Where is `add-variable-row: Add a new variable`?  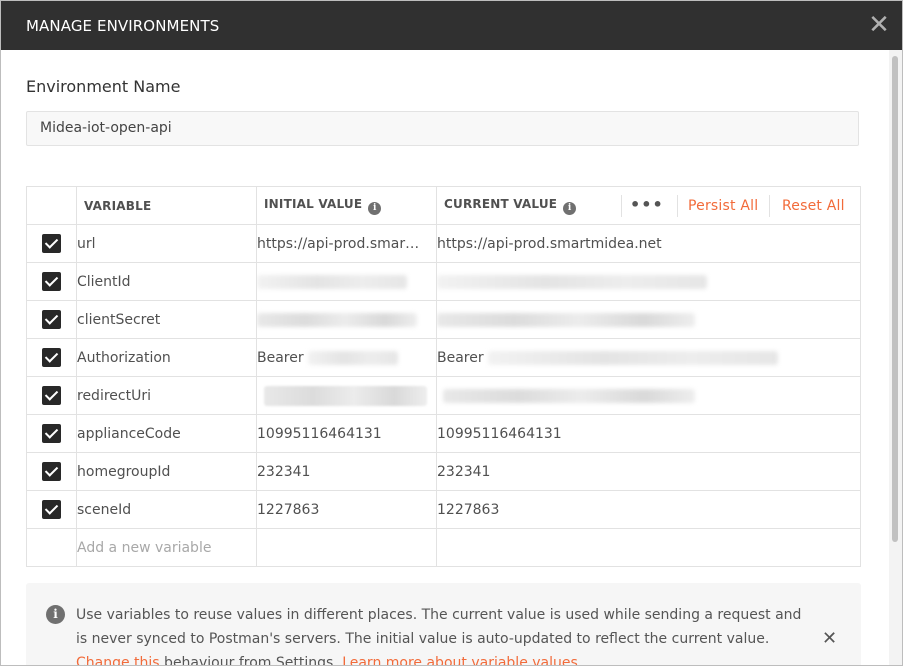
add-variable-row: Add a new variable is located at coordinates (443, 547).